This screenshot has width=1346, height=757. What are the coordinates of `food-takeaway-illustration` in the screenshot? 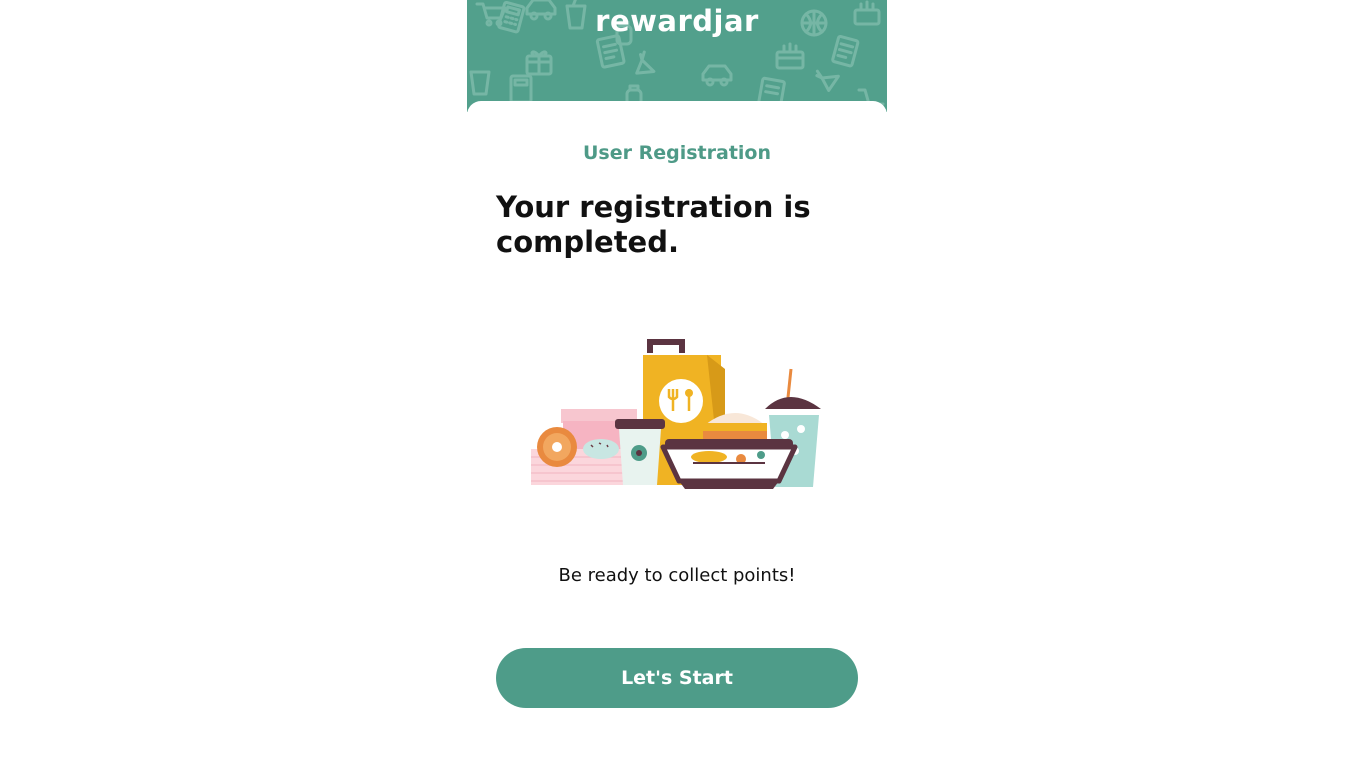 It's located at (676, 414).